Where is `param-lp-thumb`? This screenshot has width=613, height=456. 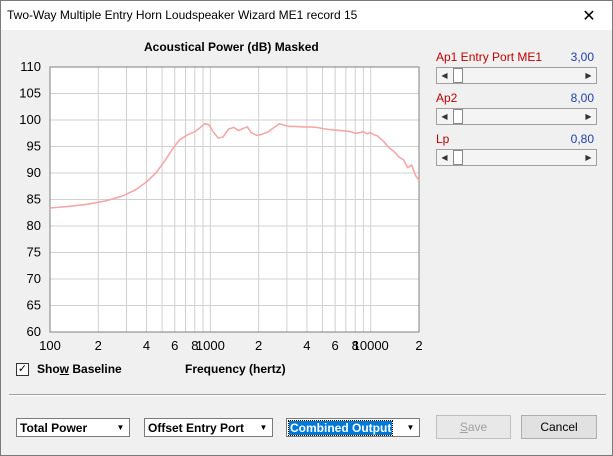 param-lp-thumb is located at coordinates (458, 157).